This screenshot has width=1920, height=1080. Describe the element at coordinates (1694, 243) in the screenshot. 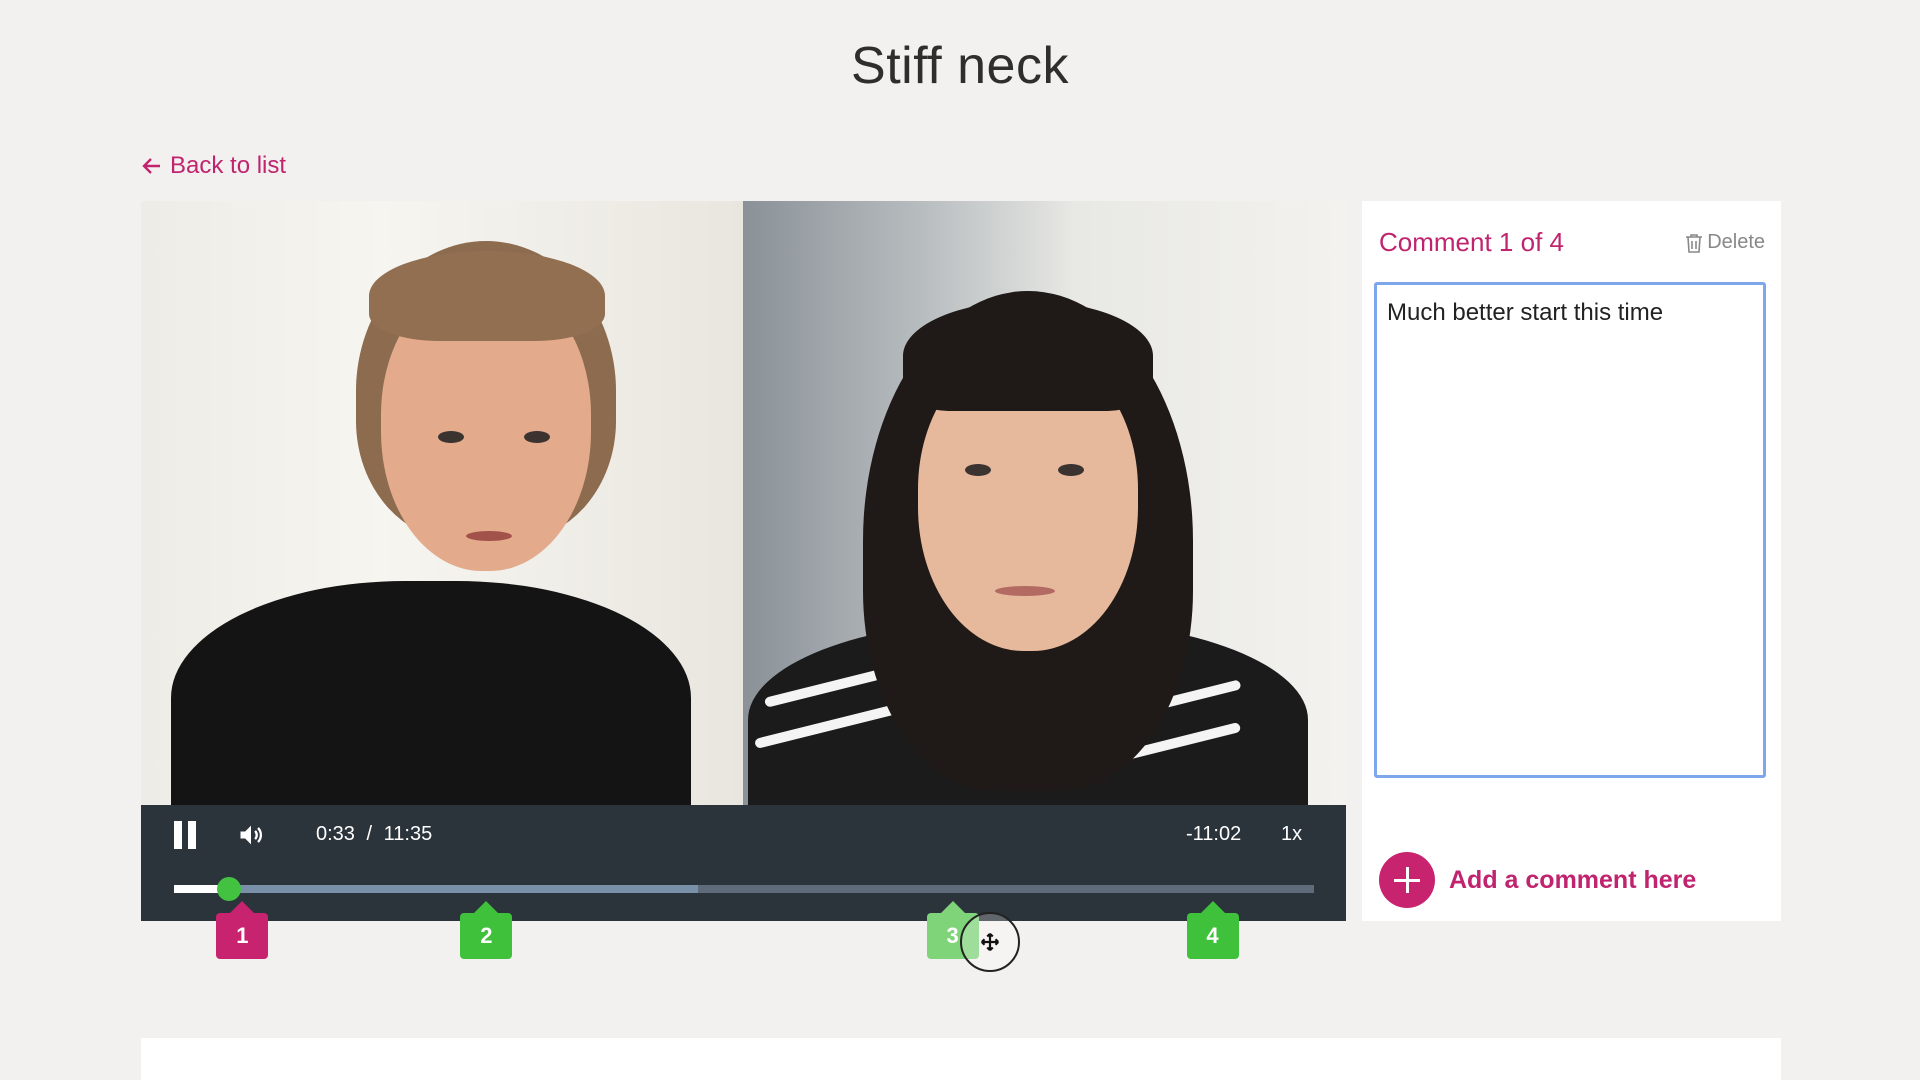

I see `trash-icon` at that location.